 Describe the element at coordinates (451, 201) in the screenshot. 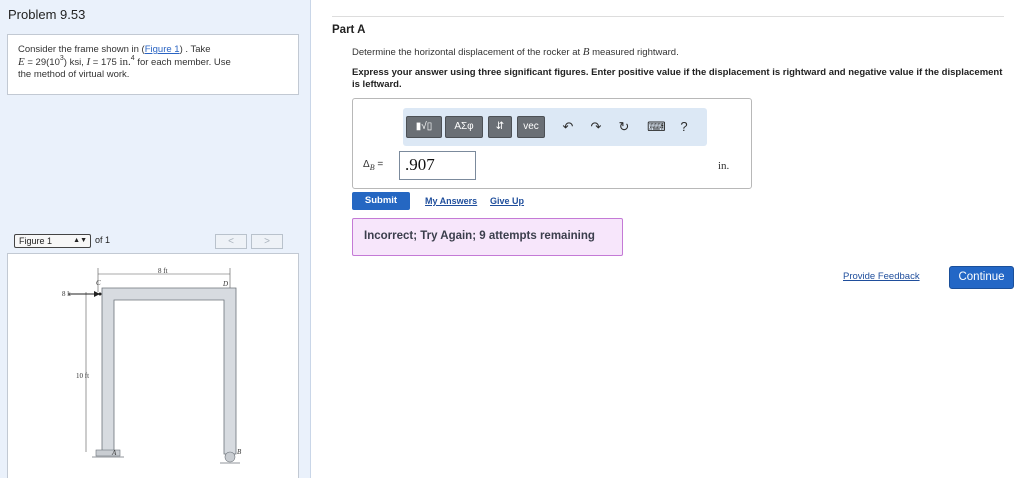

I see `my-answers-link: My Answers` at that location.